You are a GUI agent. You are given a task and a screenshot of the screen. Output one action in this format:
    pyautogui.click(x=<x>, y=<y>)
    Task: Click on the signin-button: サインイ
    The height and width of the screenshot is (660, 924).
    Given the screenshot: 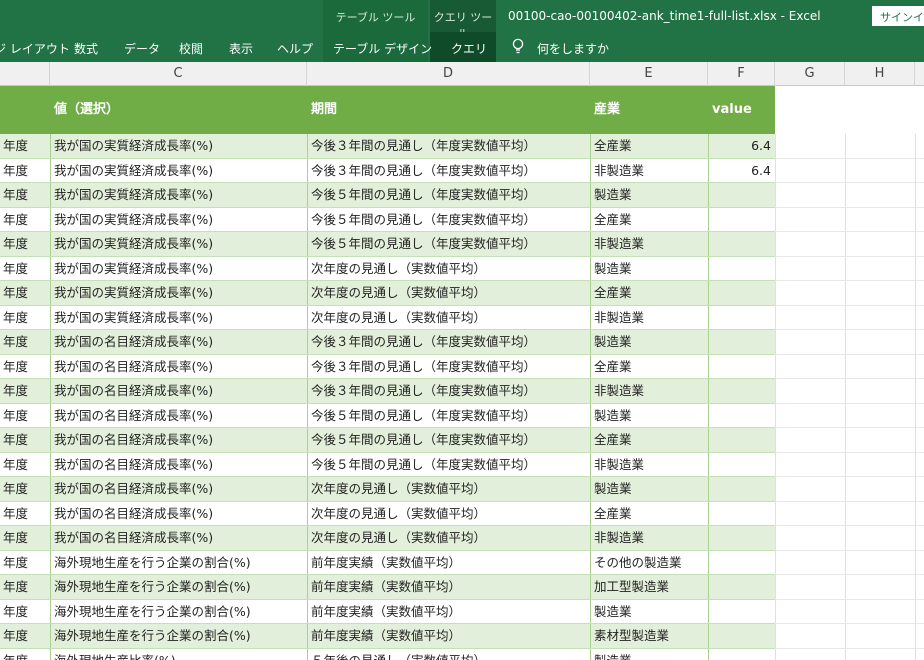 What is the action you would take?
    pyautogui.click(x=898, y=16)
    